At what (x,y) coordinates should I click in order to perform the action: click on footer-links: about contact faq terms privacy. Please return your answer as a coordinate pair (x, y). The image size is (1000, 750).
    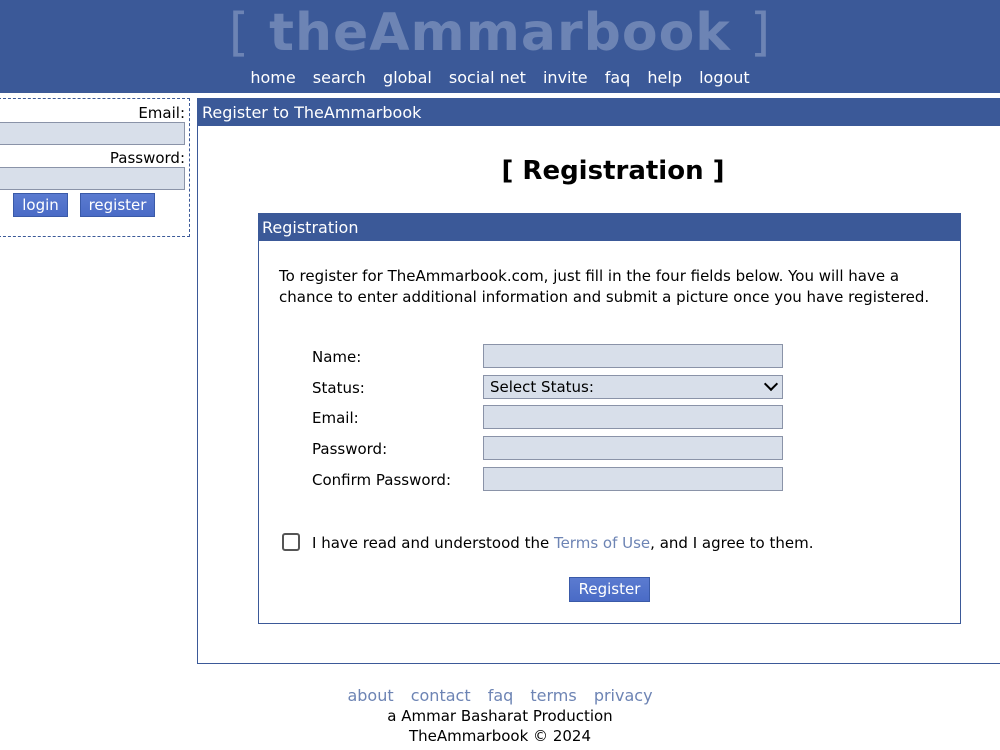
    Looking at the image, I should click on (500, 696).